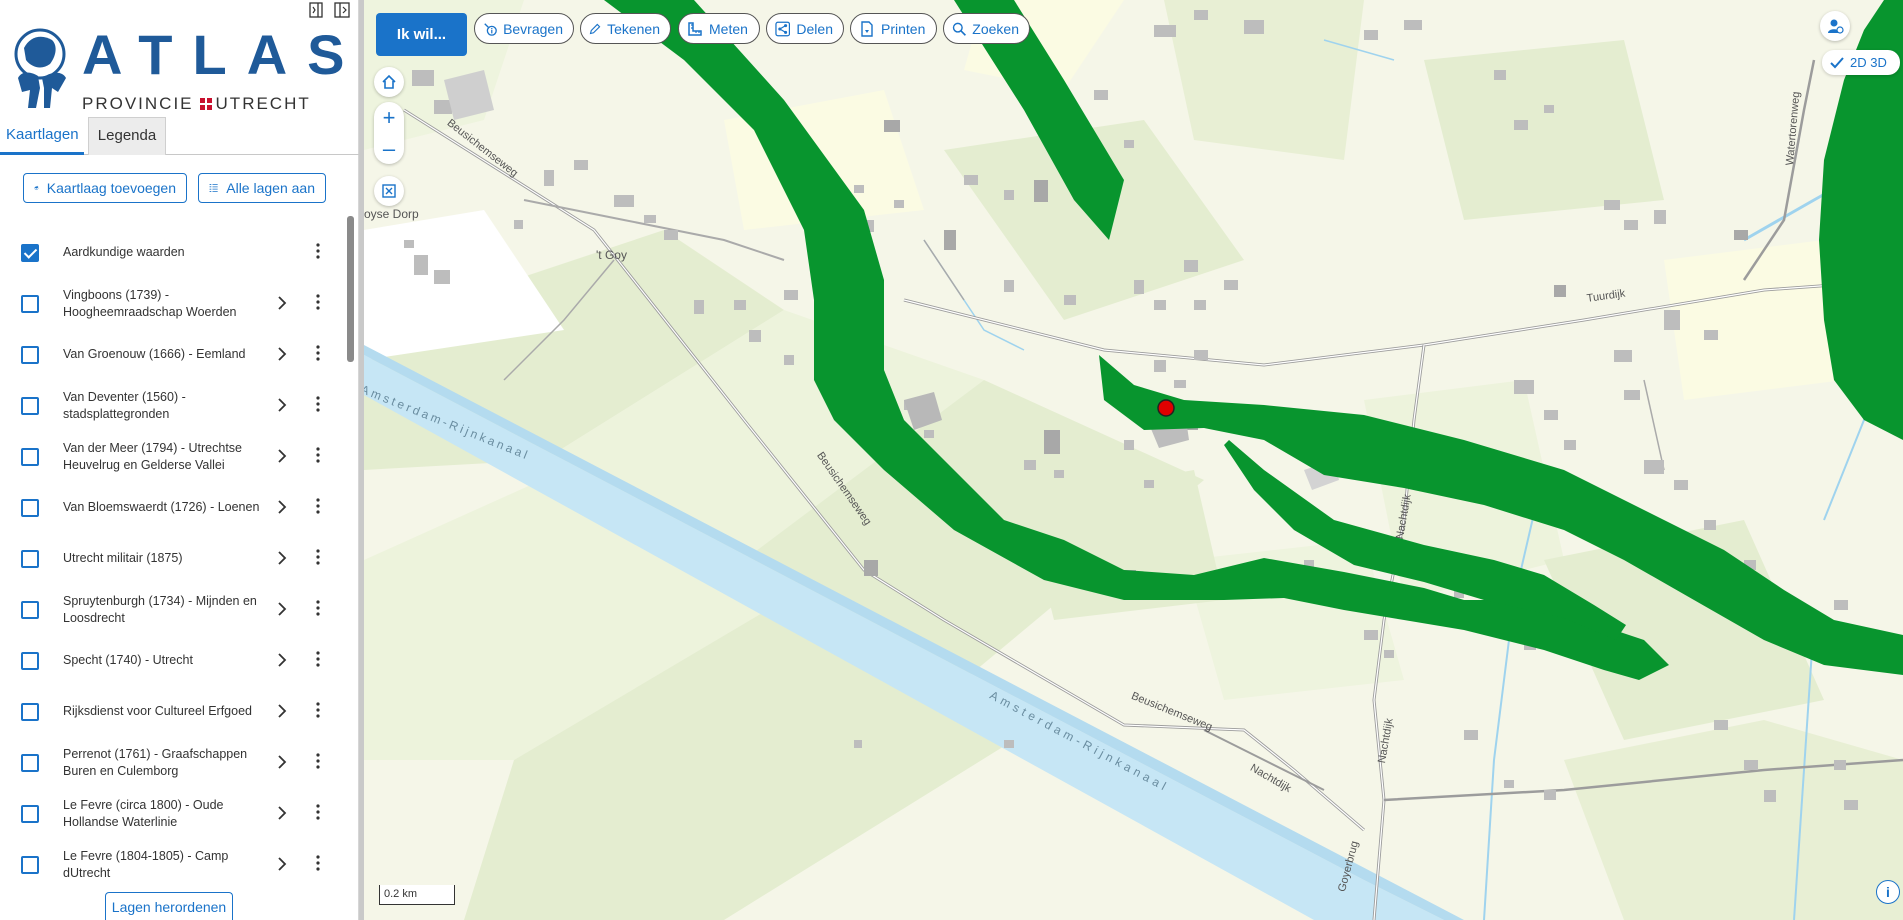  What do you see at coordinates (389, 117) in the screenshot?
I see `zoom-in-button: +` at bounding box center [389, 117].